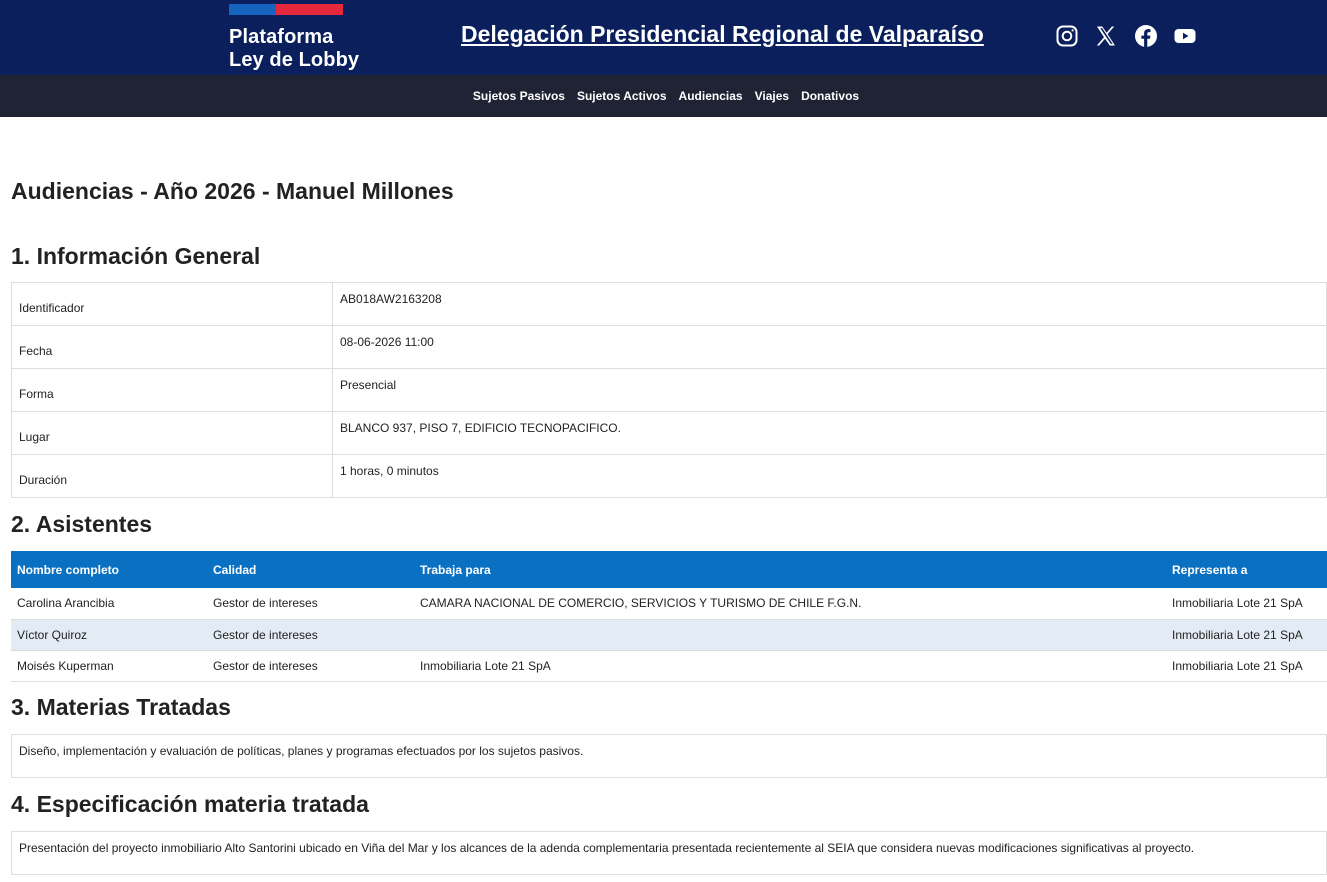 The width and height of the screenshot is (1327, 882). What do you see at coordinates (252, 9) in the screenshot?
I see `logo-stripe-blue` at bounding box center [252, 9].